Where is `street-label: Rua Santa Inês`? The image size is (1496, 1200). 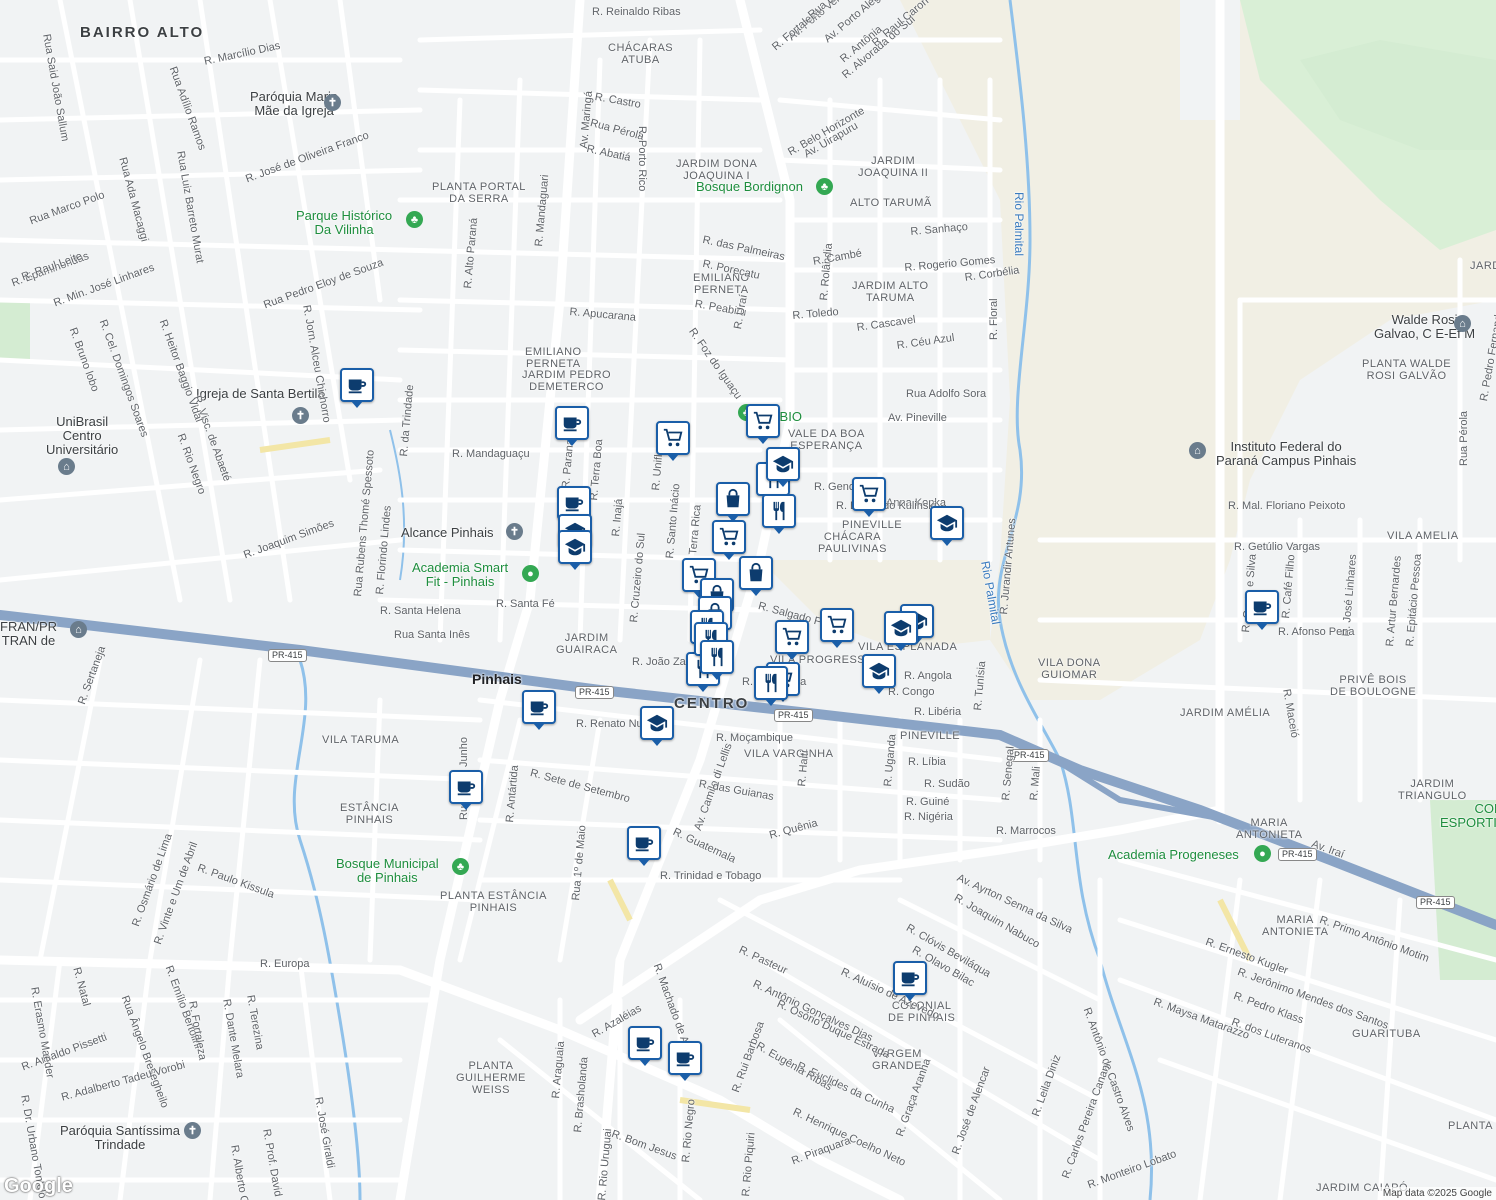
street-label: Rua Santa Inês is located at coordinates (432, 635).